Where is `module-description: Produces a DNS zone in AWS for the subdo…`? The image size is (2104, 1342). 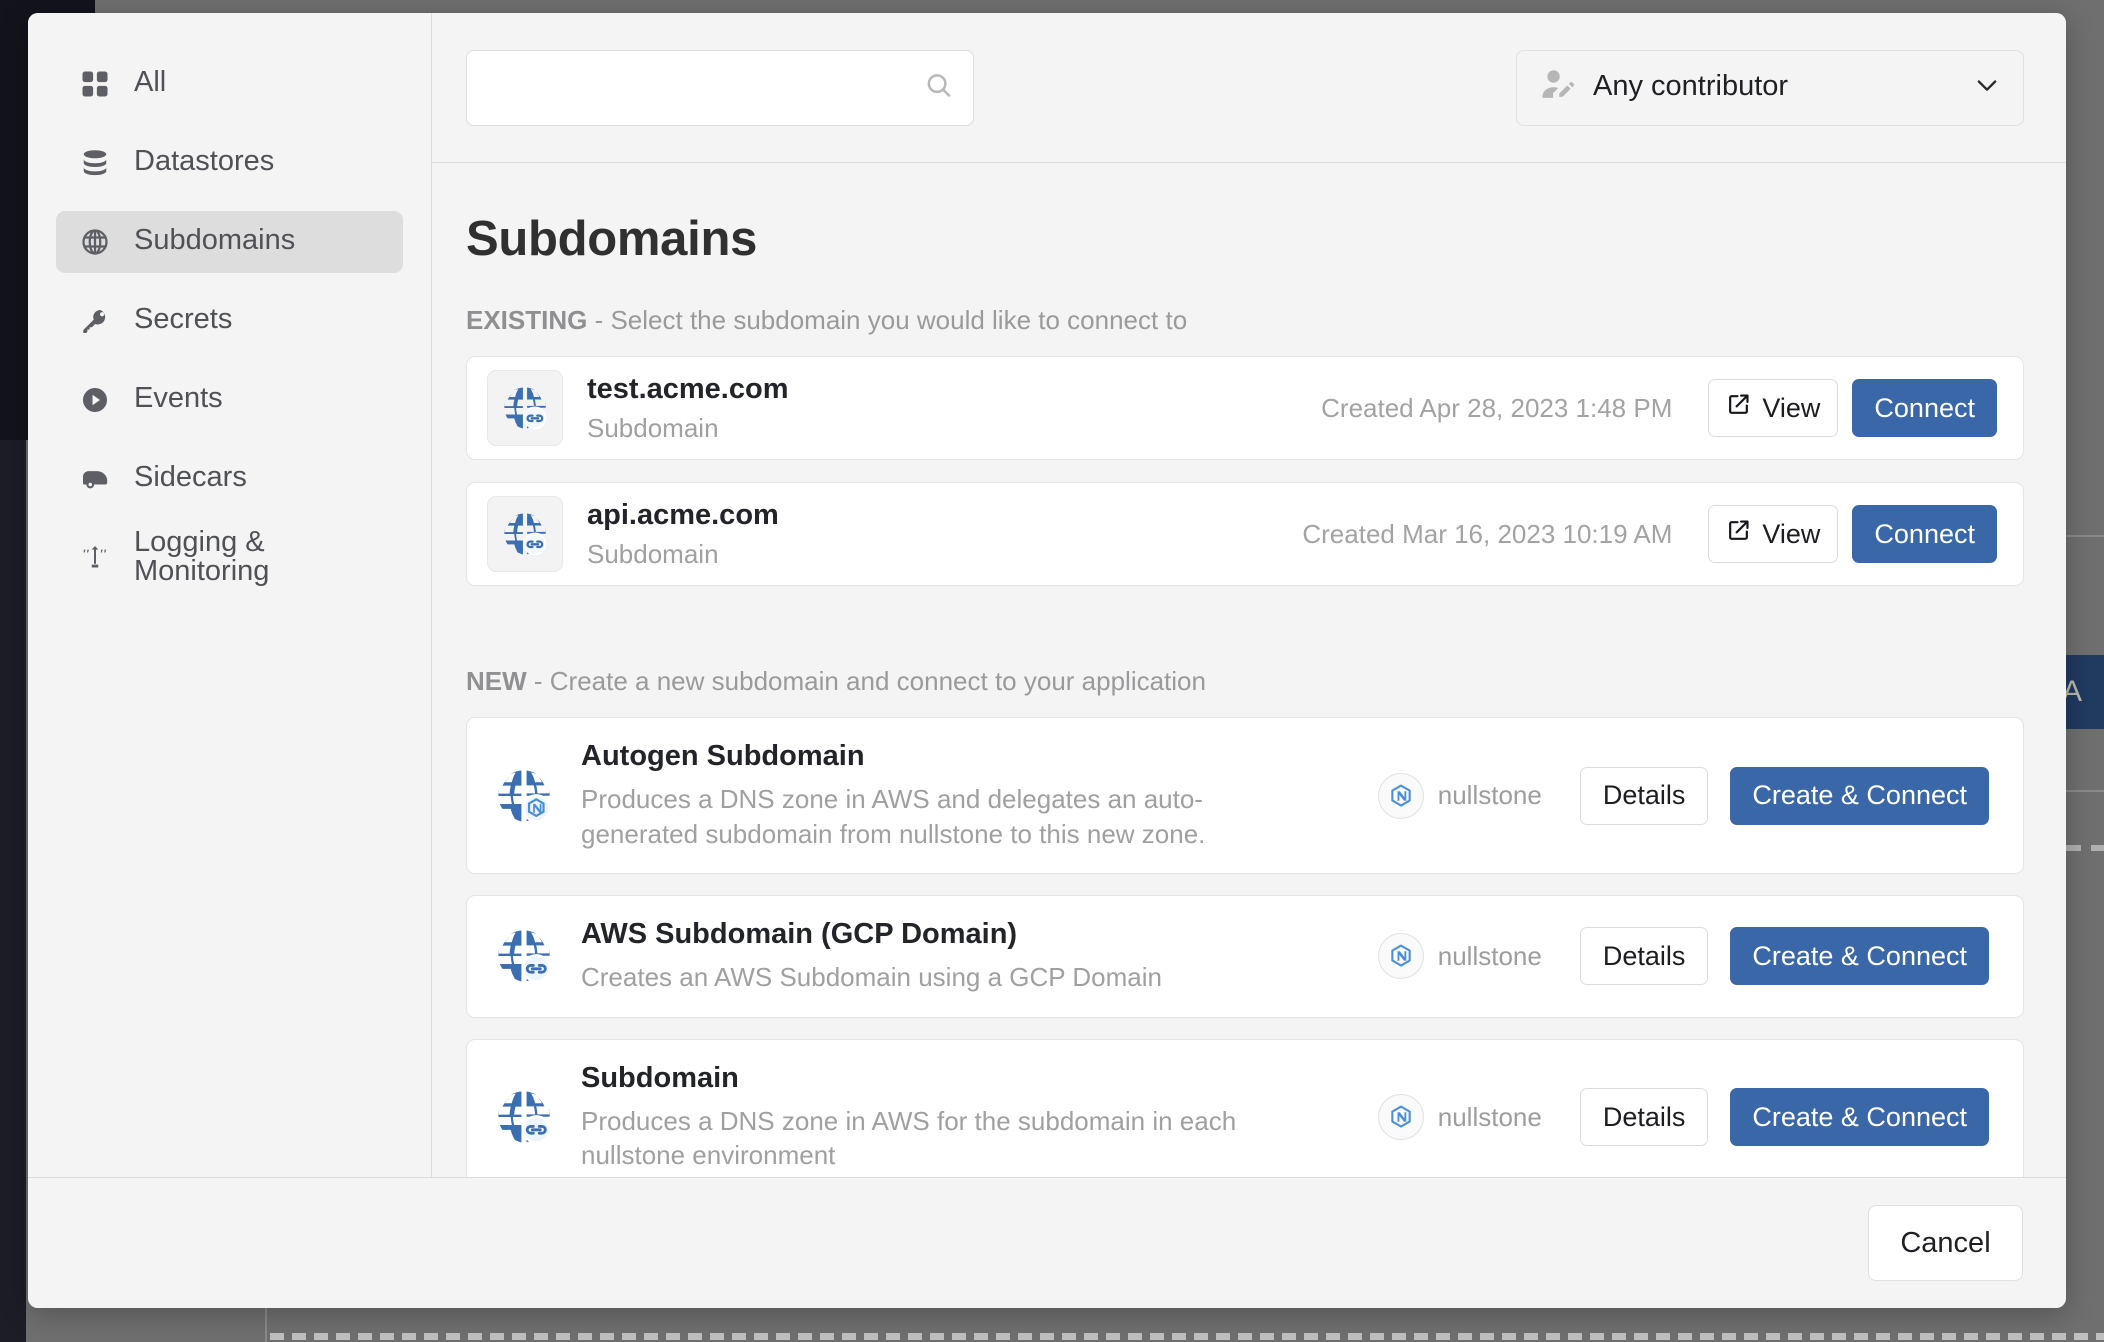 module-description: Produces a DNS zone in AWS for the subdo… is located at coordinates (909, 1138).